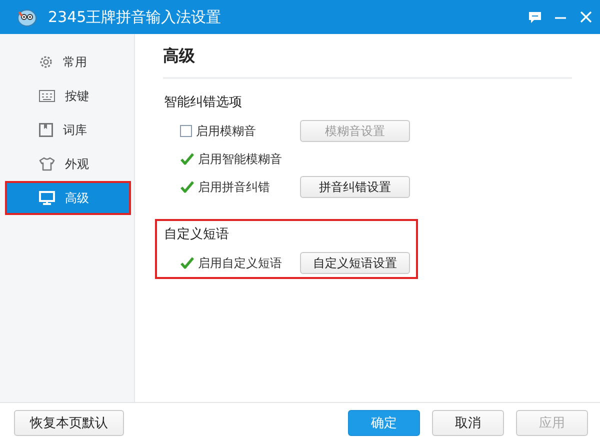 The image size is (600, 442). Describe the element at coordinates (68, 96) in the screenshot. I see `sidebar-item: 按键` at that location.